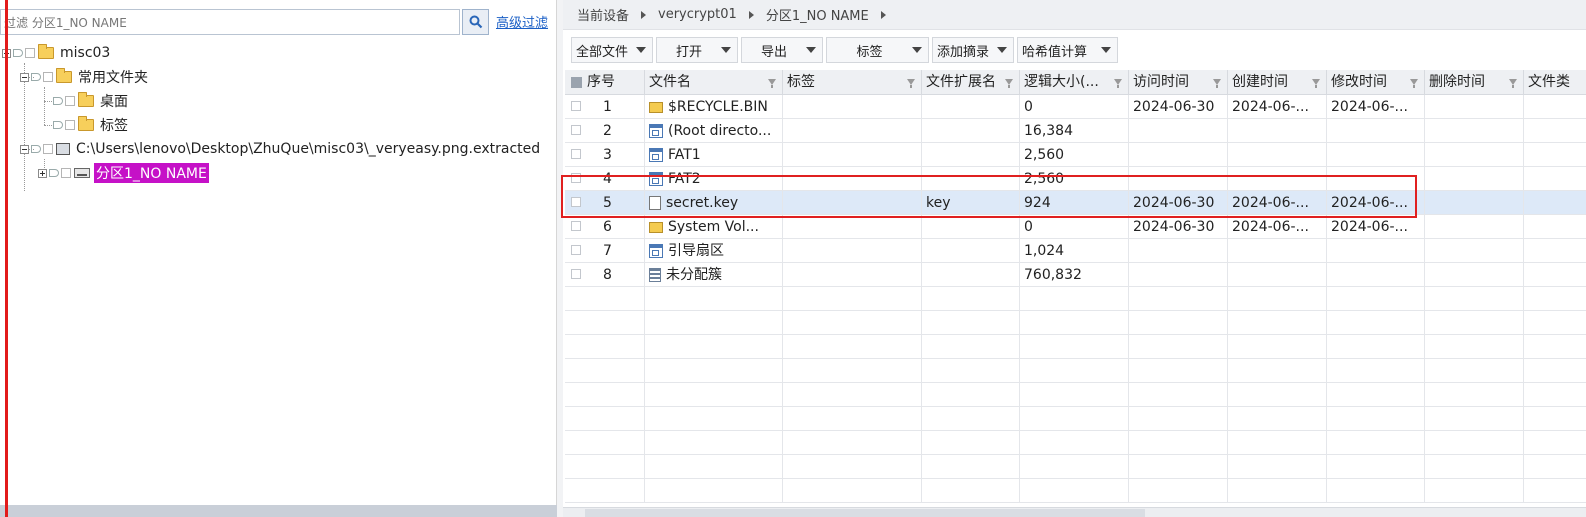 The height and width of the screenshot is (517, 1586). I want to click on cell-deleted-time, so click(1474, 179).